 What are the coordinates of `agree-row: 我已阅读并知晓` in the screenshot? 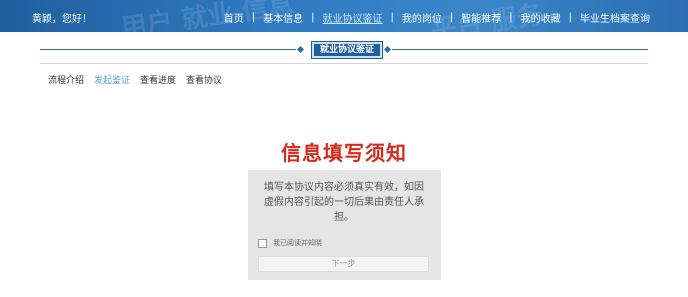 It's located at (290, 243).